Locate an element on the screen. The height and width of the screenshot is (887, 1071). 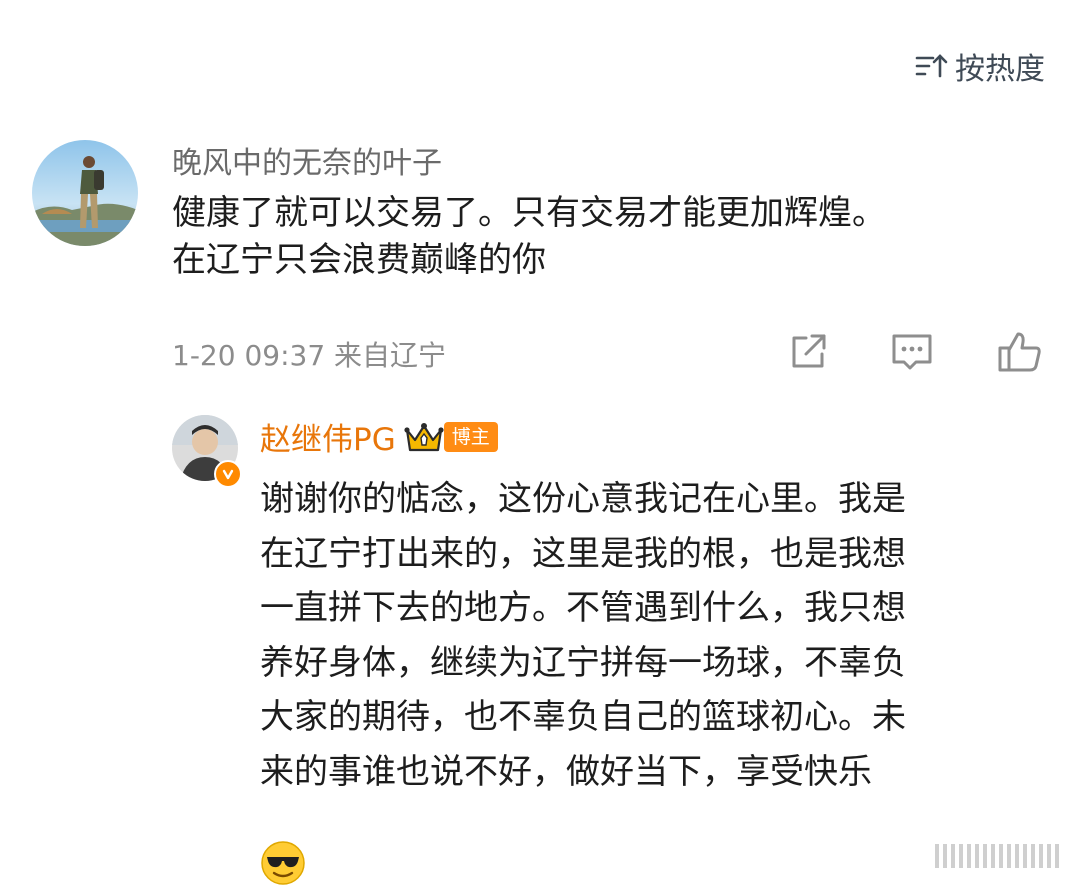
comment-author: 晚风中的无奈的叶子 is located at coordinates (307, 160).